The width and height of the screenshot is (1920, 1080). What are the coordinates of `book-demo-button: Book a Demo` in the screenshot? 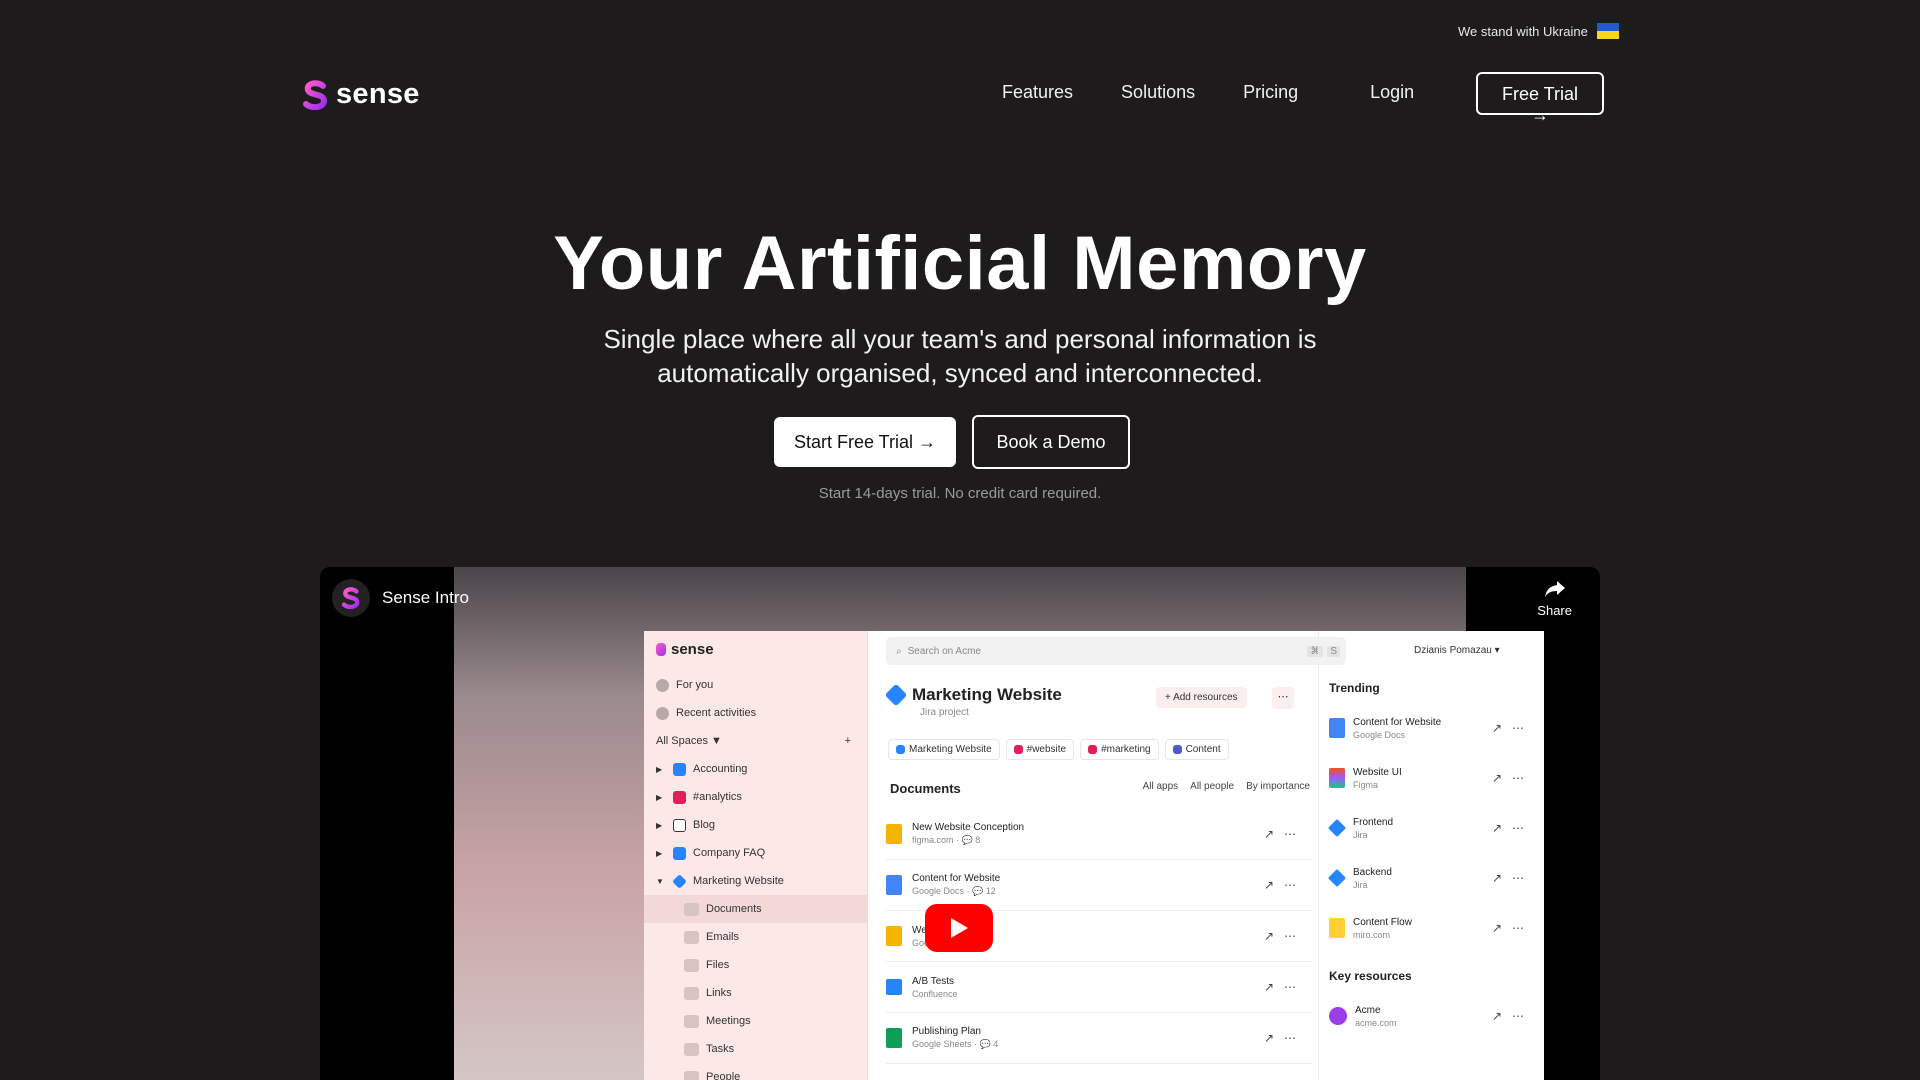 It's located at (1051, 442).